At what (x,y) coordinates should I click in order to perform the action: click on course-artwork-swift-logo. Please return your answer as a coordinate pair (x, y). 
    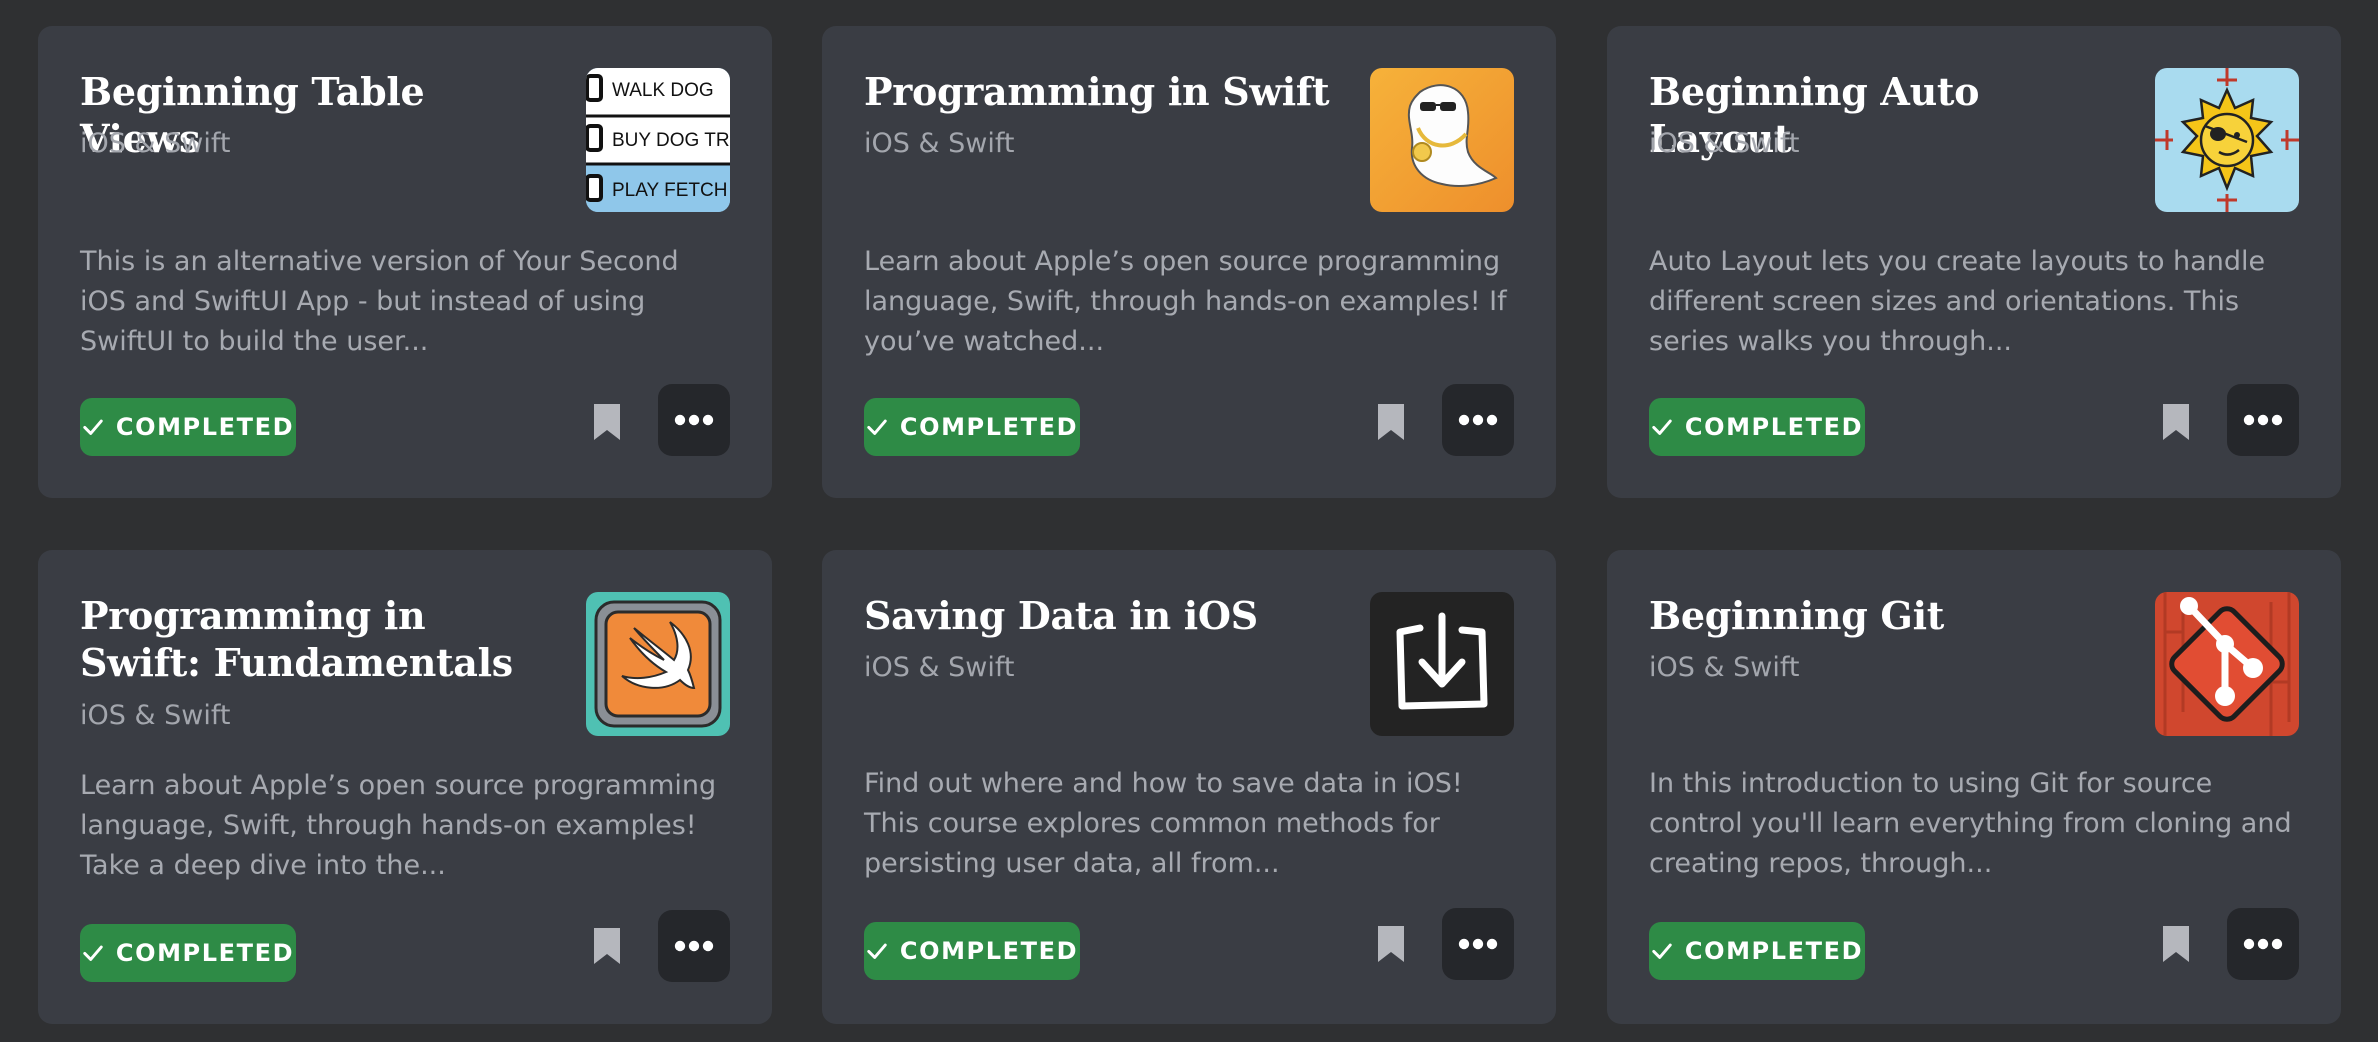
    Looking at the image, I should click on (658, 664).